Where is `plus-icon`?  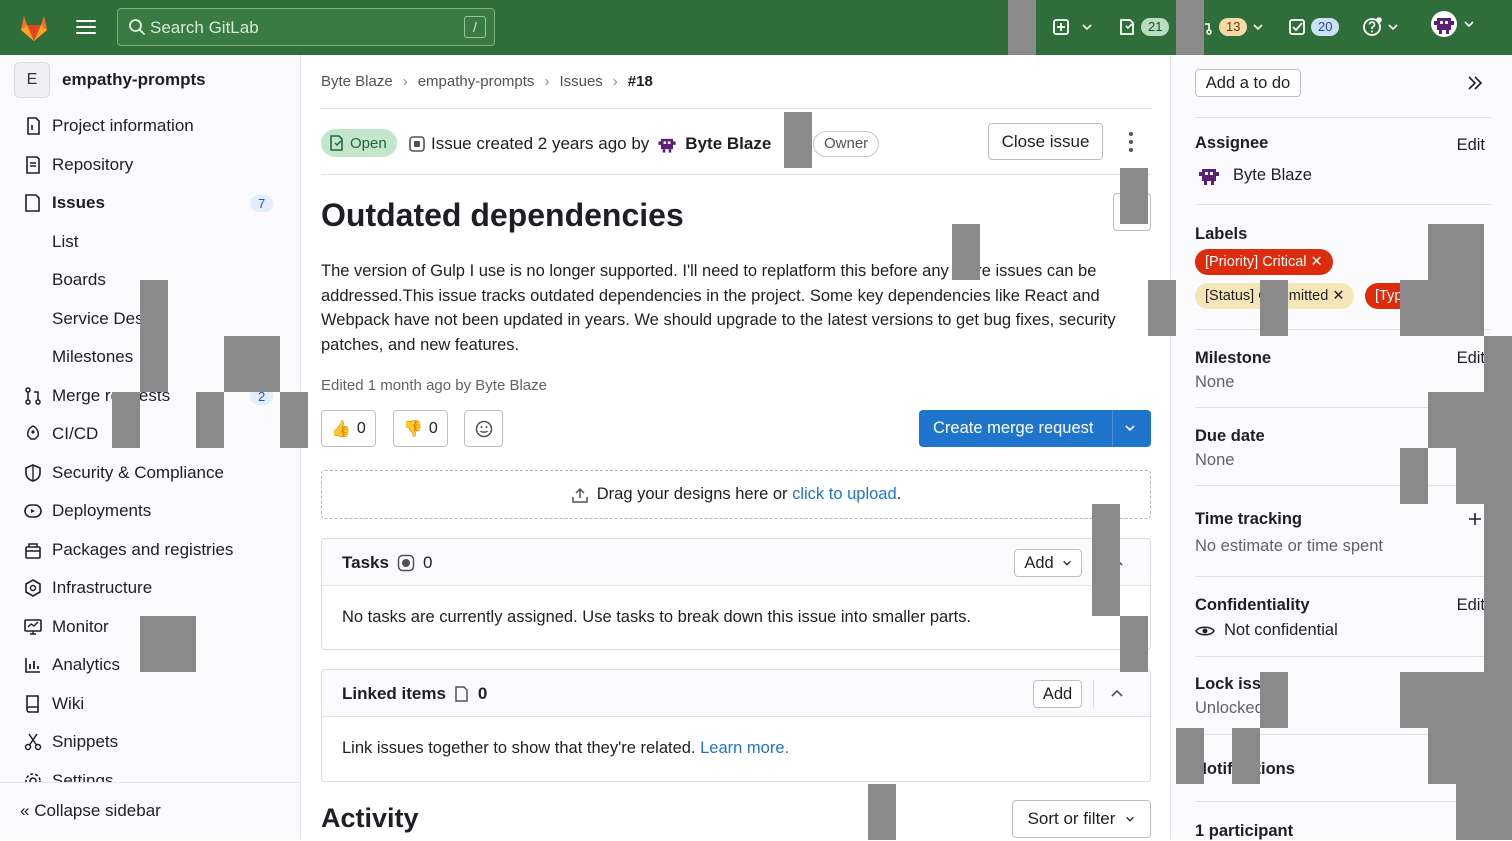
plus-icon is located at coordinates (1475, 519).